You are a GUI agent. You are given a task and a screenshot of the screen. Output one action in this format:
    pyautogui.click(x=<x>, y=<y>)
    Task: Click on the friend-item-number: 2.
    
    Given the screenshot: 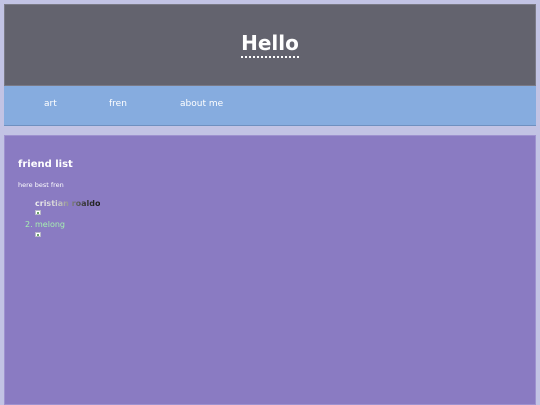 What is the action you would take?
    pyautogui.click(x=29, y=224)
    